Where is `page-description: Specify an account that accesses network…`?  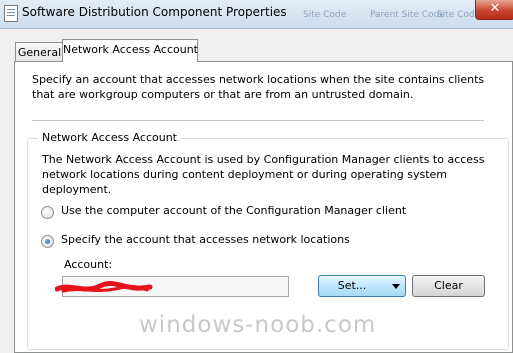
page-description: Specify an account that accesses network… is located at coordinates (258, 87).